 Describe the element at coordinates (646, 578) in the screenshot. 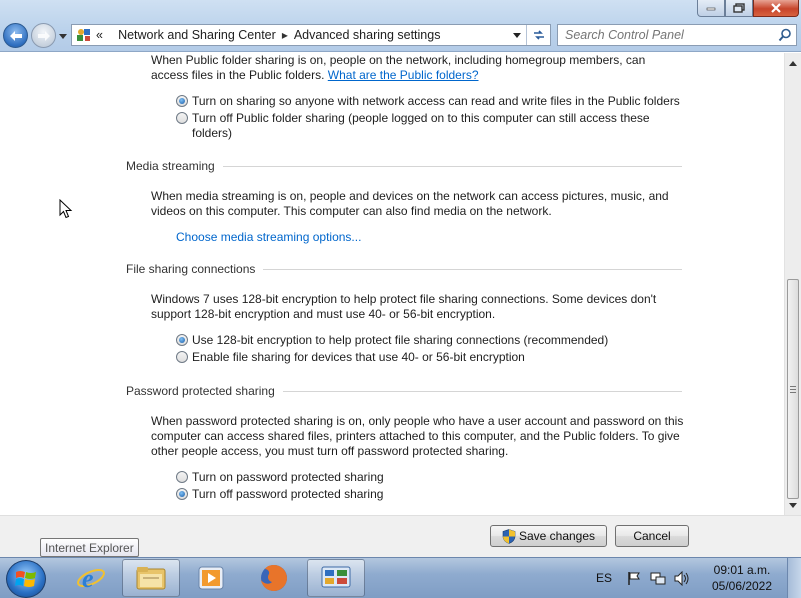

I see `system-tray: ES` at that location.